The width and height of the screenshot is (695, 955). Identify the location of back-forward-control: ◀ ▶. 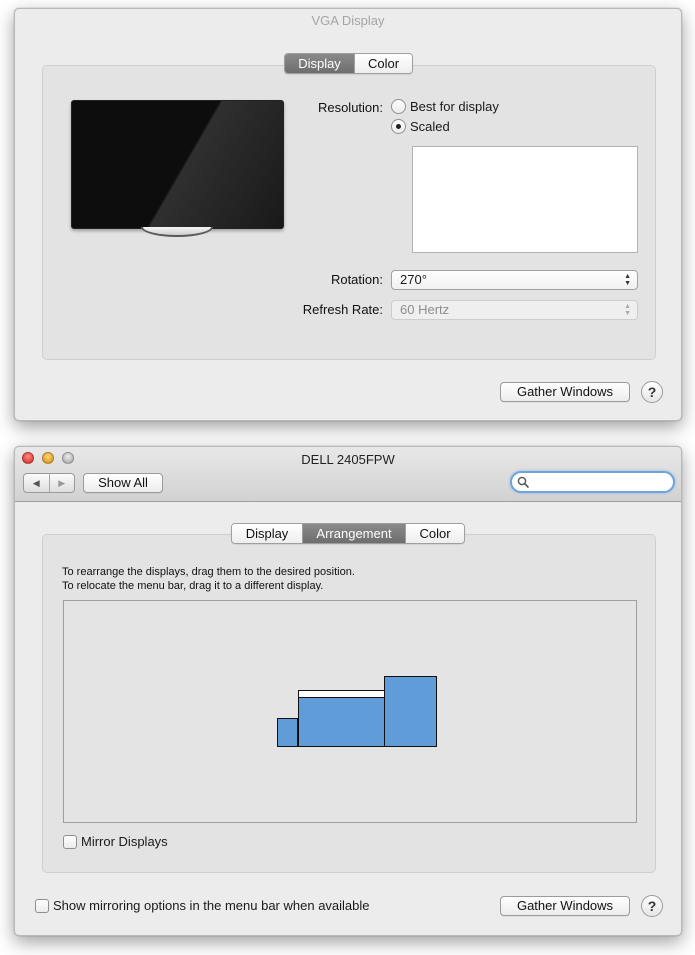
(49, 483).